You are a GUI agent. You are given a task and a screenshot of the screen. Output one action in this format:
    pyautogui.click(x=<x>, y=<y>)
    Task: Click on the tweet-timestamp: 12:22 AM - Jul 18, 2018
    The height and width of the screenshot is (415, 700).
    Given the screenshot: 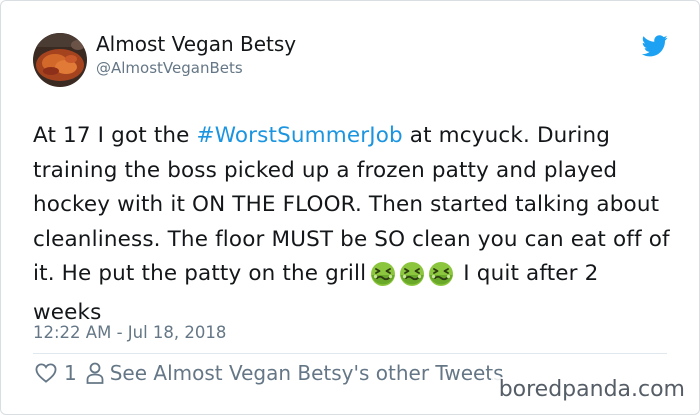 What is the action you would take?
    pyautogui.click(x=129, y=332)
    